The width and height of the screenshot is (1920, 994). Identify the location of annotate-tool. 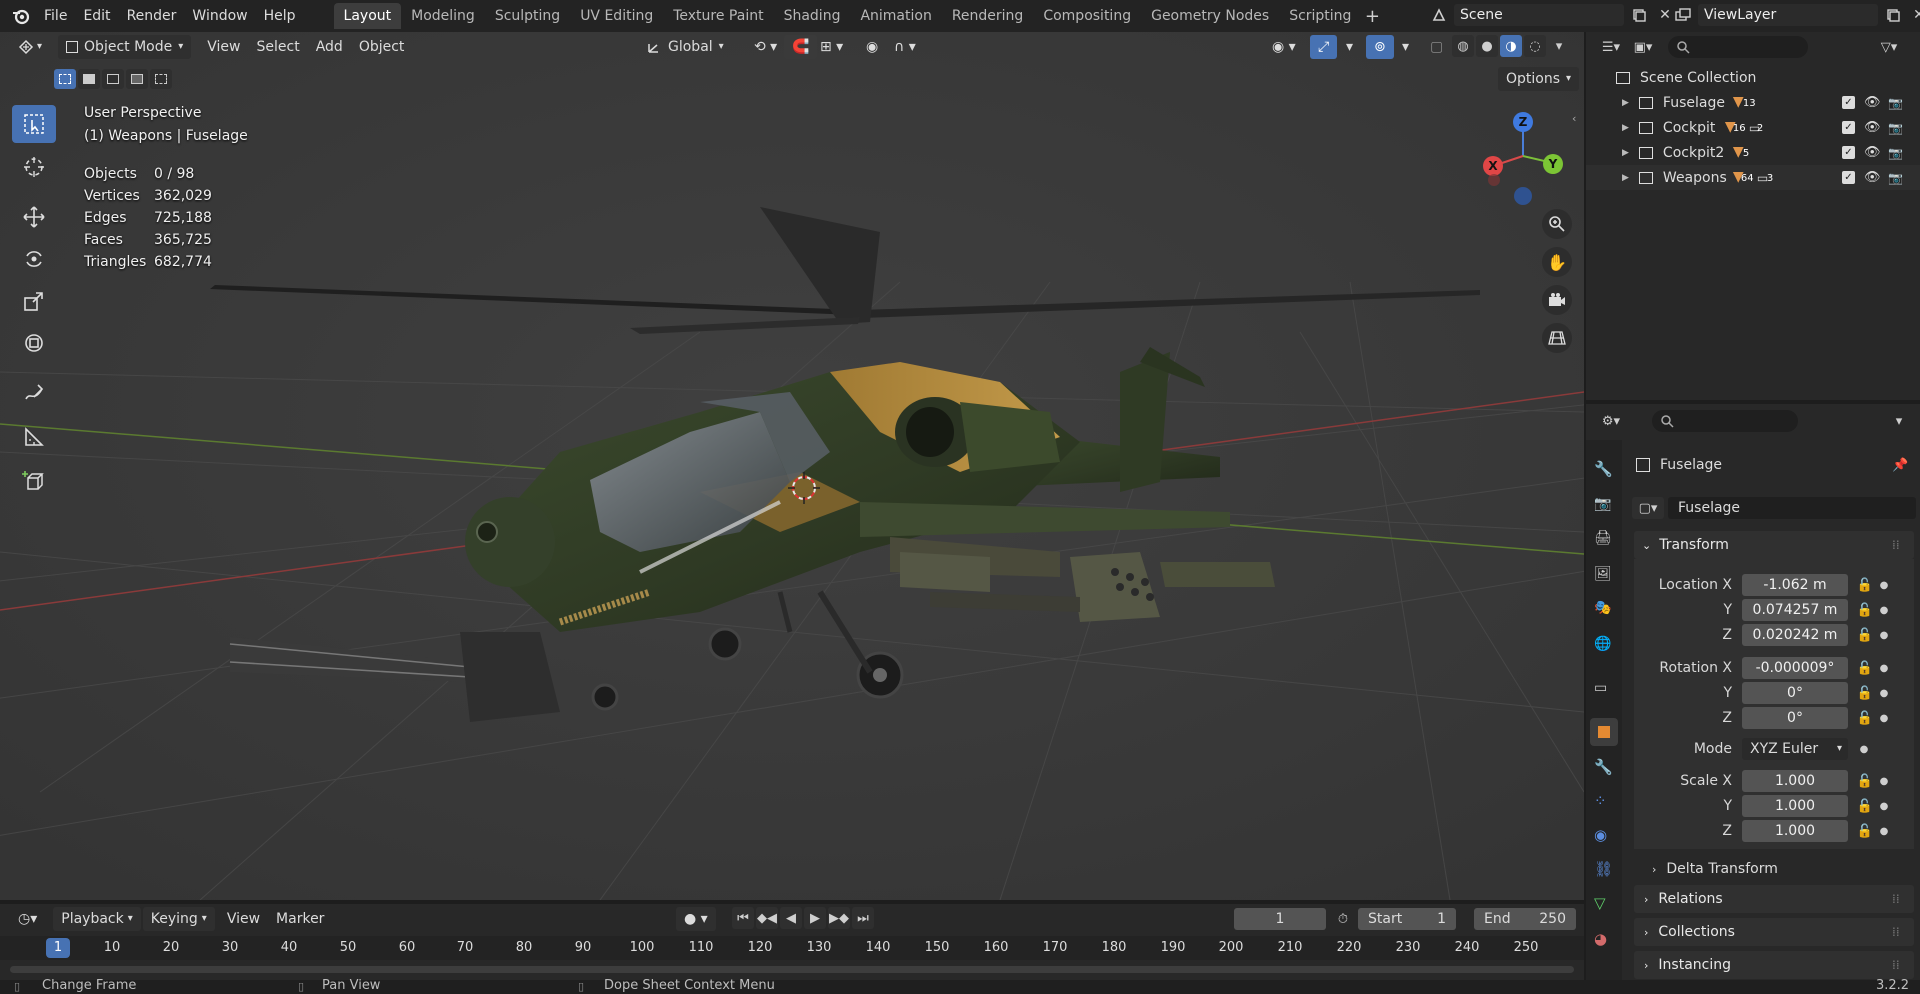
(34, 393).